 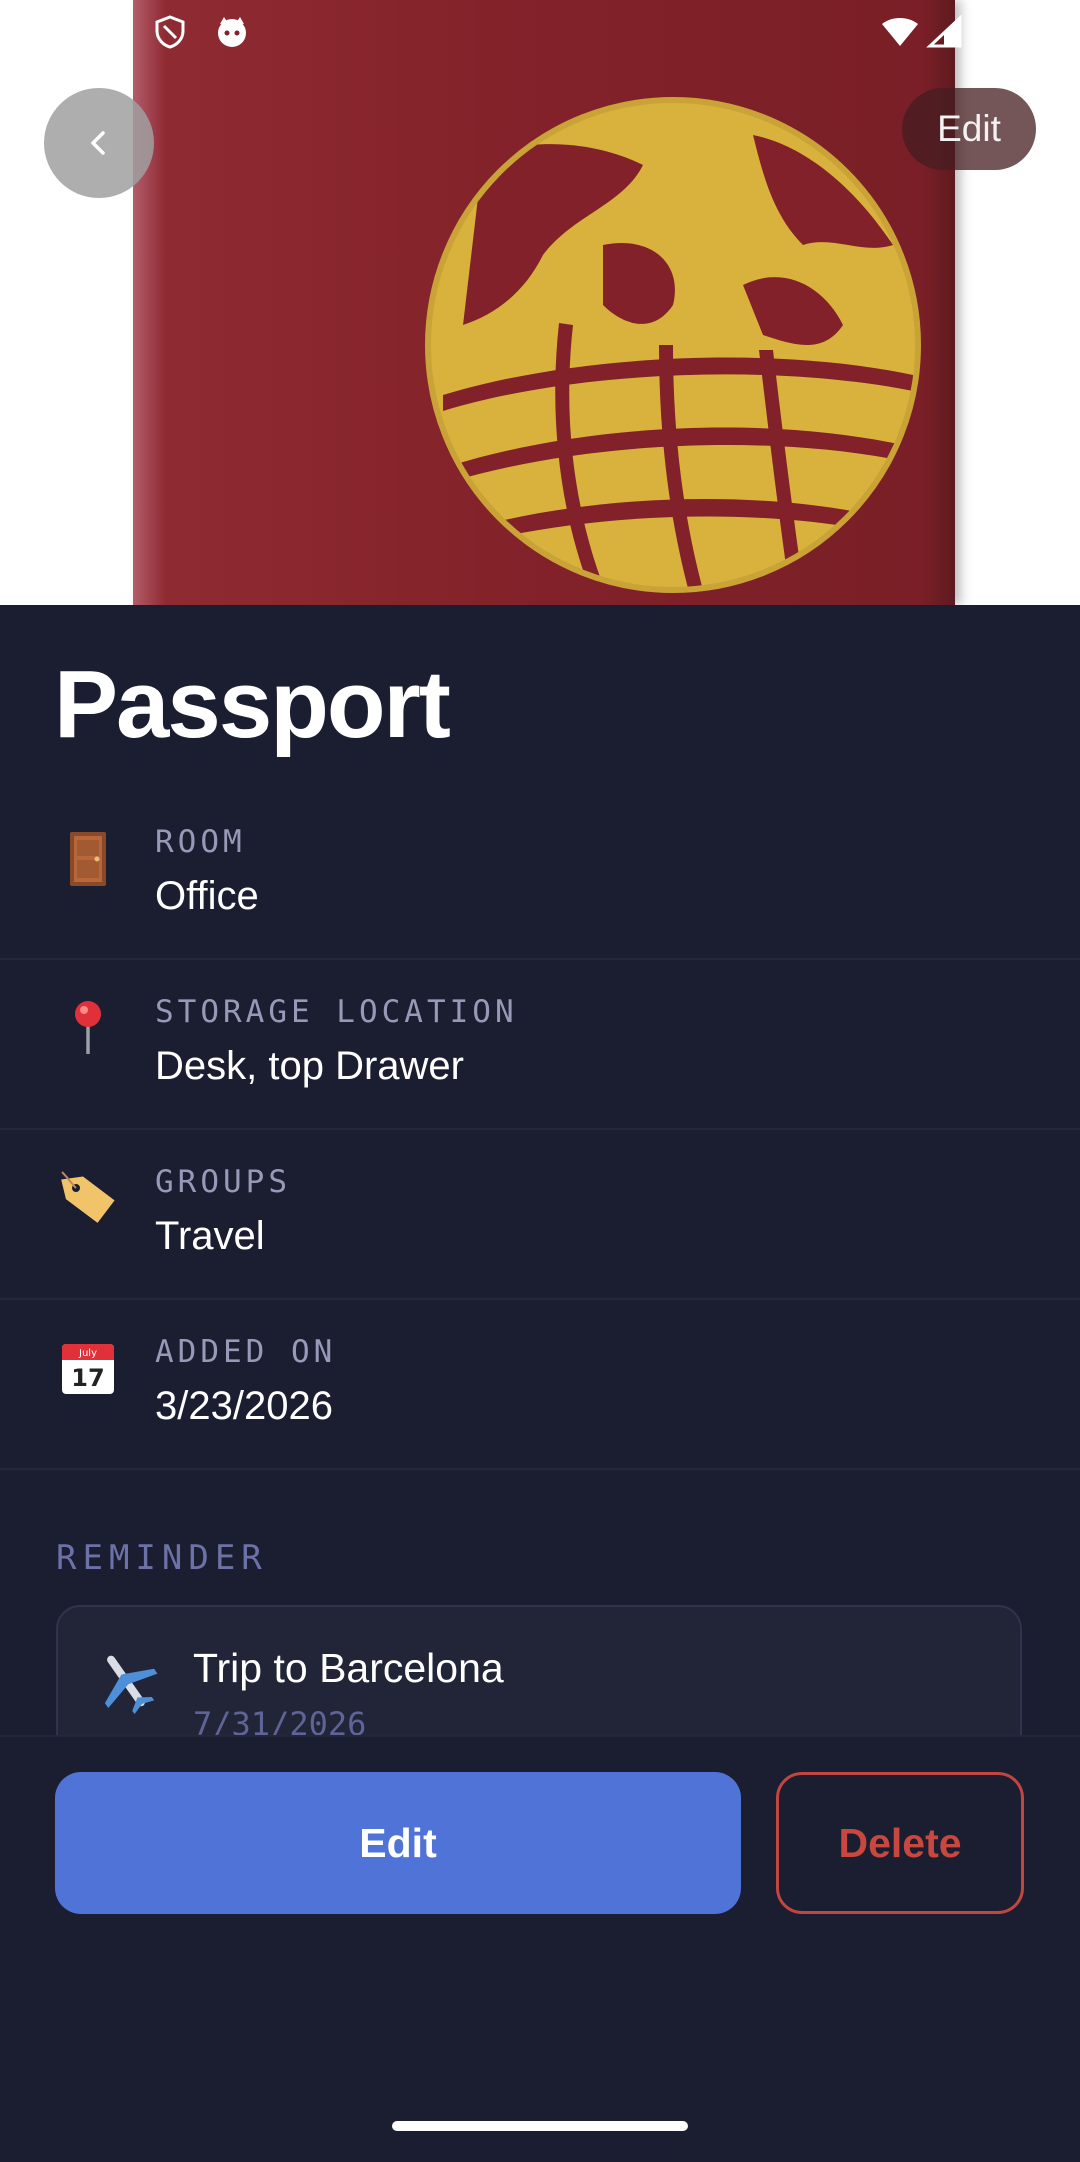 I want to click on reminder-section-label: REMINDER, so click(x=162, y=1558).